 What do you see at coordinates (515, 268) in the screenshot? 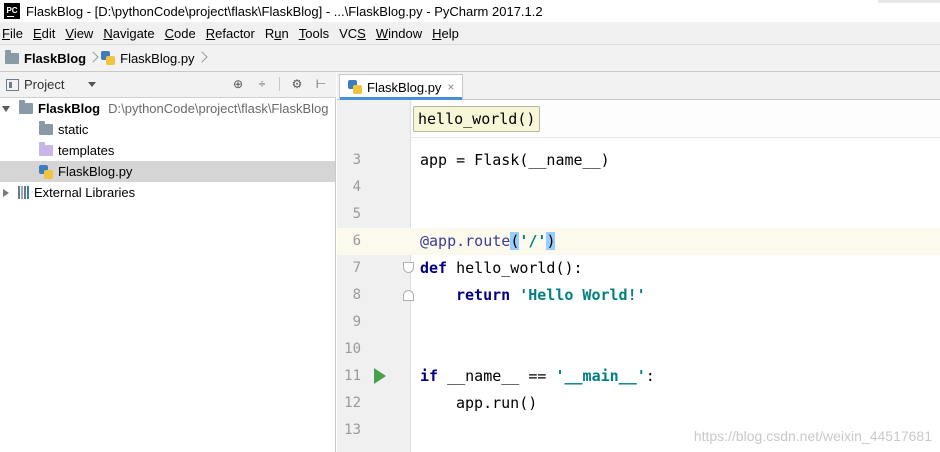
I see `code-token: hello_world():` at bounding box center [515, 268].